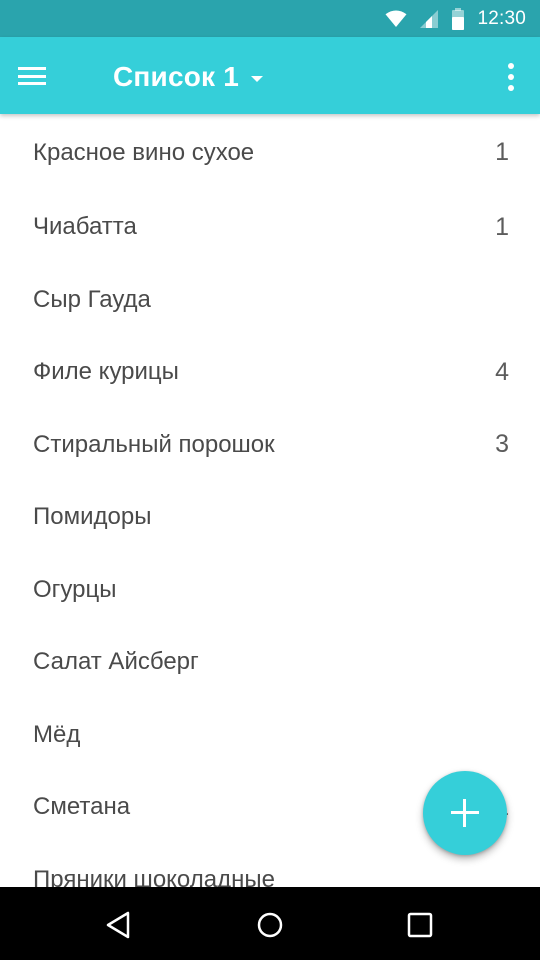 The height and width of the screenshot is (960, 540). What do you see at coordinates (270, 18) in the screenshot?
I see `status-bar: 12:30` at bounding box center [270, 18].